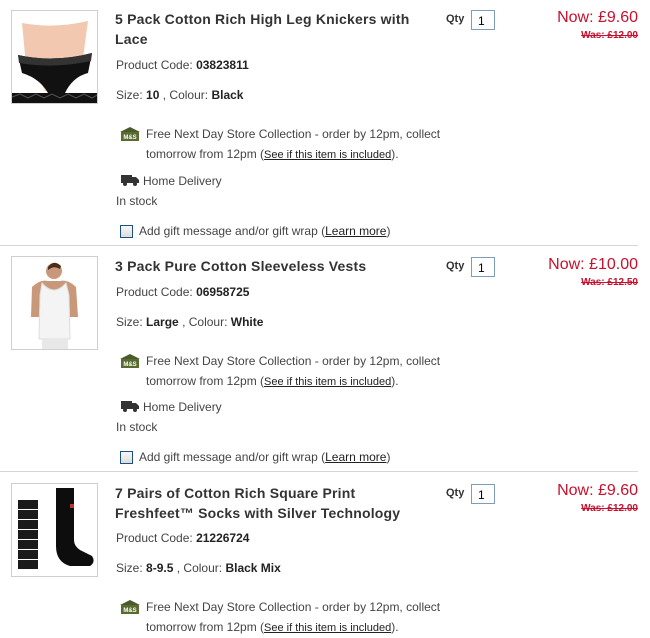 This screenshot has width=650, height=638. Describe the element at coordinates (227, 95) in the screenshot. I see `colour-value: Black` at that location.